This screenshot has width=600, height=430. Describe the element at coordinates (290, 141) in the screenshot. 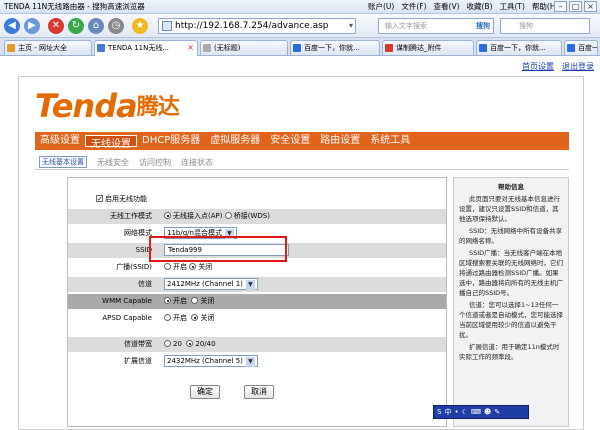

I see `nav-security: 安全设置` at that location.